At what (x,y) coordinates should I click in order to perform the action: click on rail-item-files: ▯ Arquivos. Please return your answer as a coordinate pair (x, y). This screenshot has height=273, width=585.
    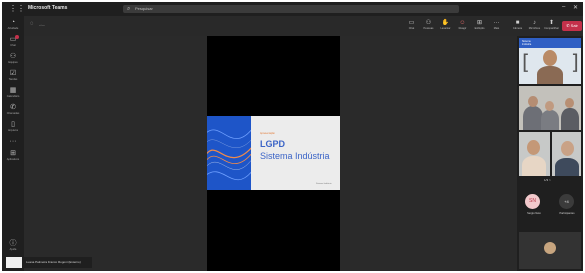
    Looking at the image, I should click on (13, 129).